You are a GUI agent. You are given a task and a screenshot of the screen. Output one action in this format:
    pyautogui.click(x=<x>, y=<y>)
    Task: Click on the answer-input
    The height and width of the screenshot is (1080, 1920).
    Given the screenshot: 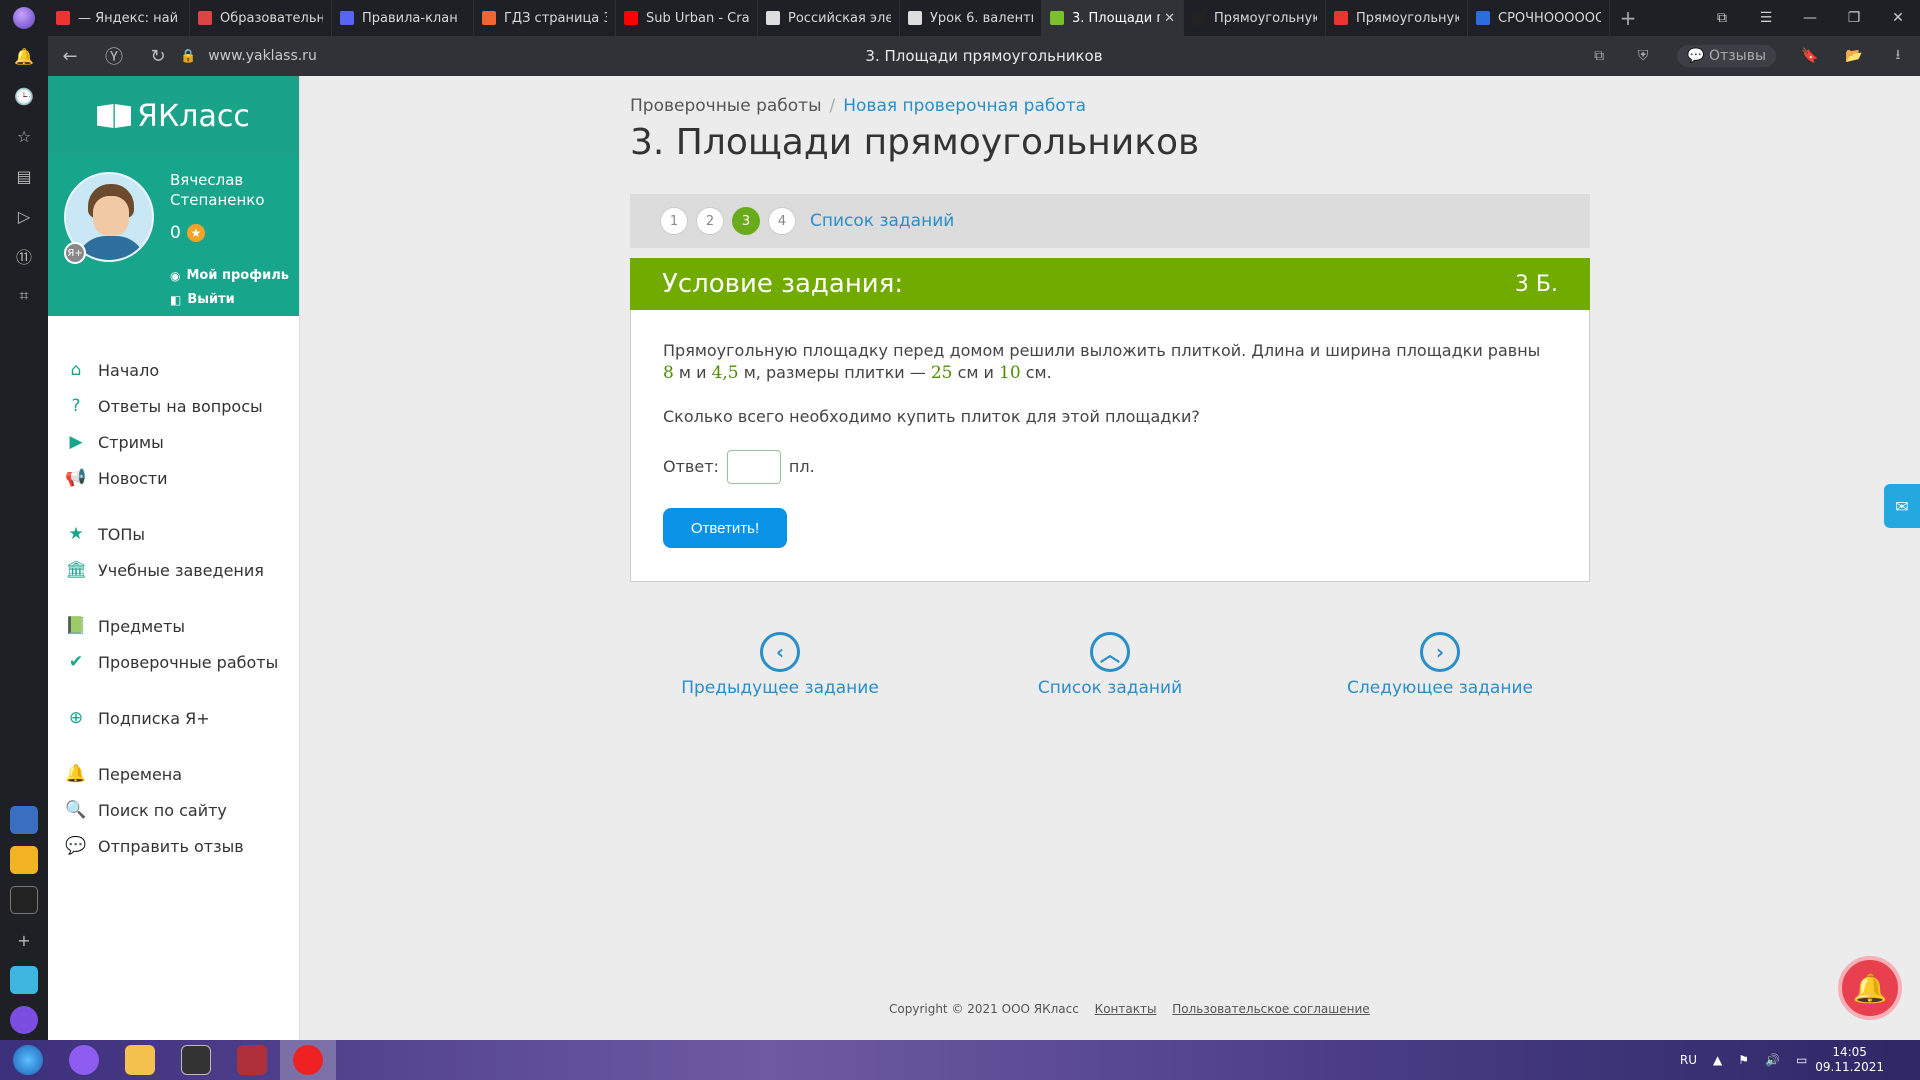 What is the action you would take?
    pyautogui.click(x=753, y=467)
    